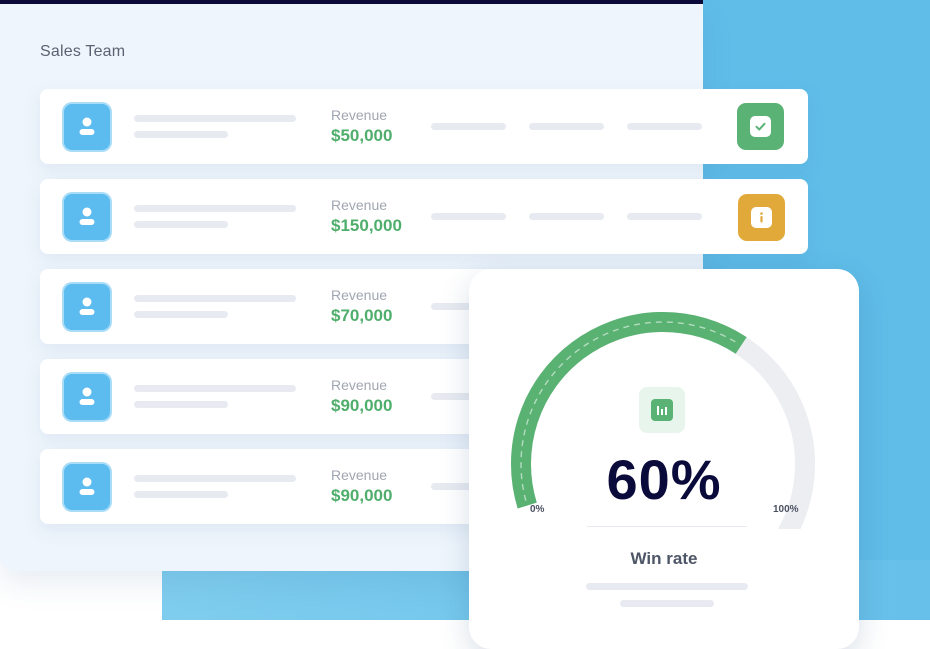 This screenshot has width=930, height=649. What do you see at coordinates (786, 509) in the screenshot?
I see `gauge-max-label: 100%` at bounding box center [786, 509].